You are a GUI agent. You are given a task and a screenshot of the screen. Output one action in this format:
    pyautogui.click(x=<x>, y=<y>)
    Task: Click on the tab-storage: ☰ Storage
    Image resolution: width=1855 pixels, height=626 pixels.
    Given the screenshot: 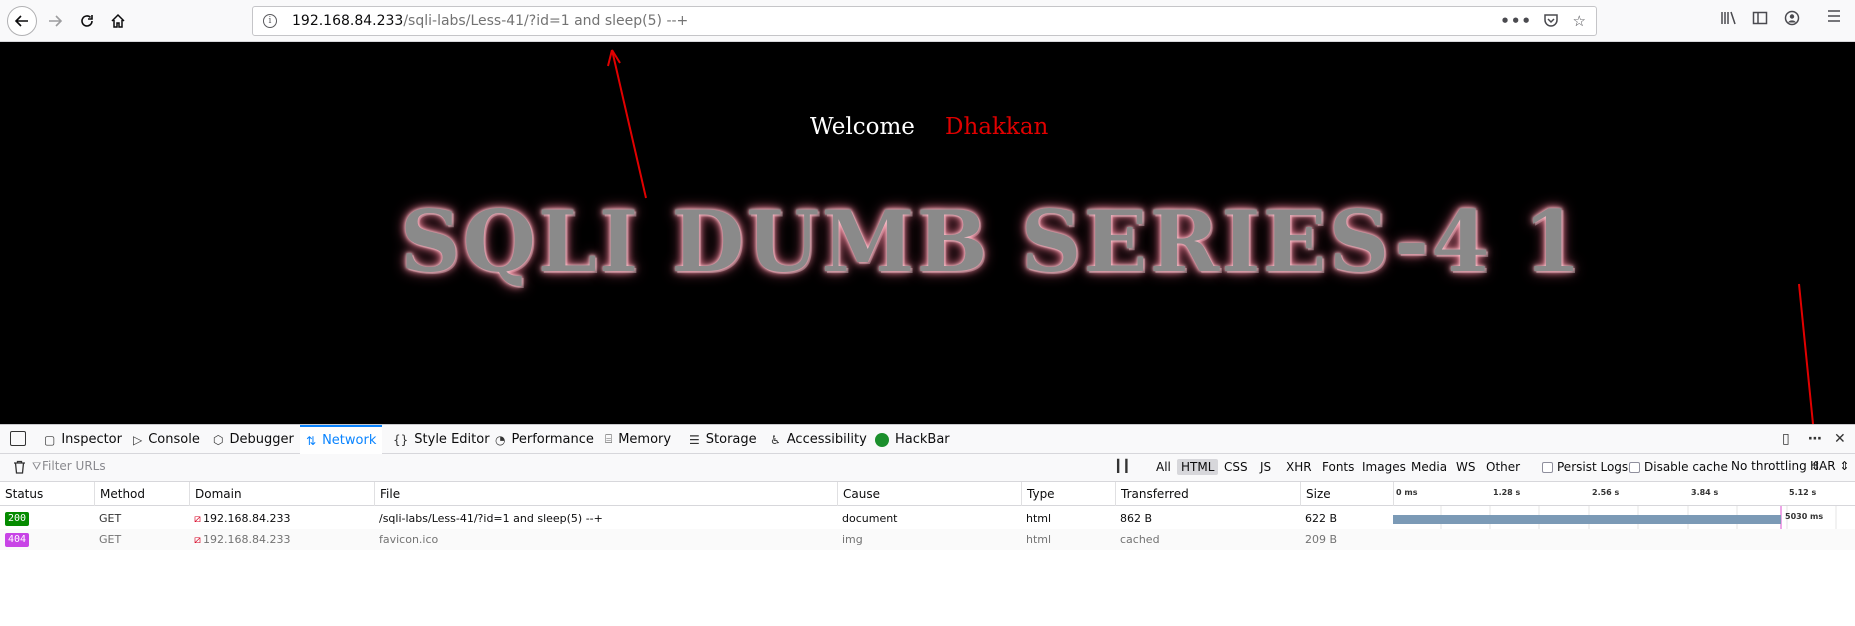 What is the action you would take?
    pyautogui.click(x=723, y=439)
    